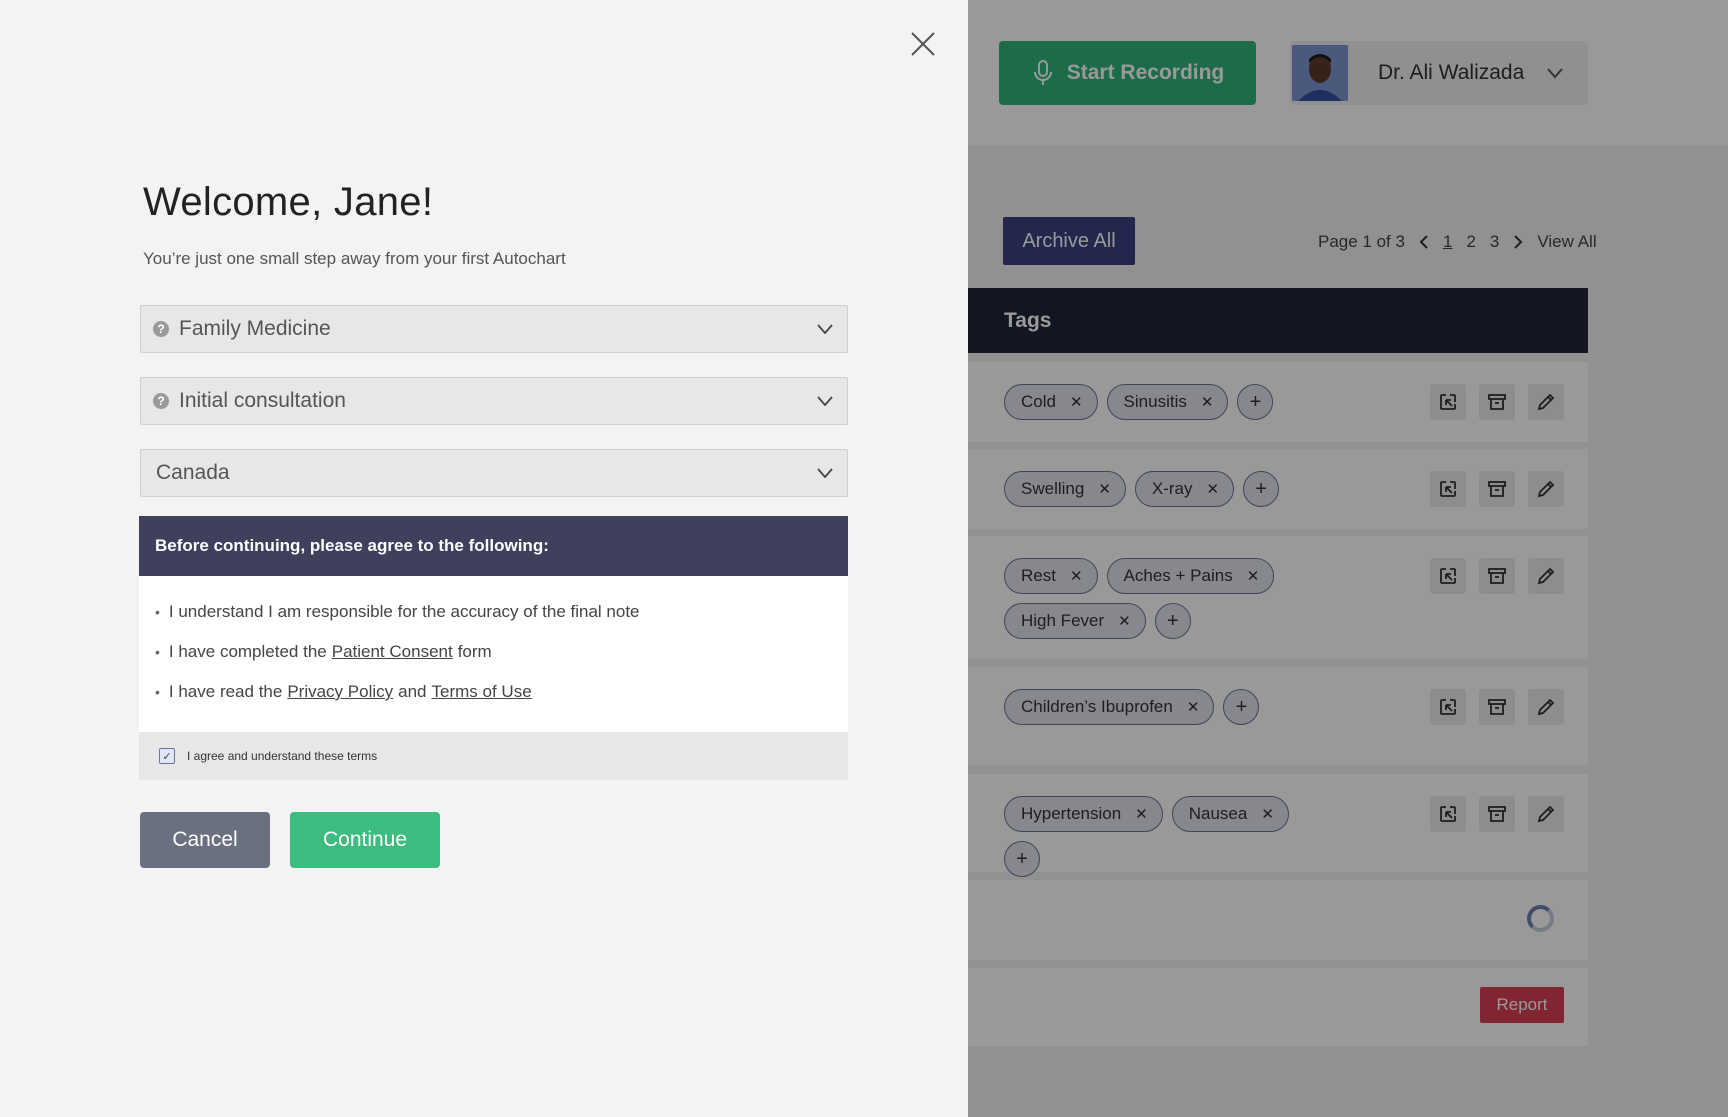 This screenshot has width=1728, height=1117. What do you see at coordinates (501, 662) in the screenshot?
I see `list-item: • I have completed the Patient Consent form` at bounding box center [501, 662].